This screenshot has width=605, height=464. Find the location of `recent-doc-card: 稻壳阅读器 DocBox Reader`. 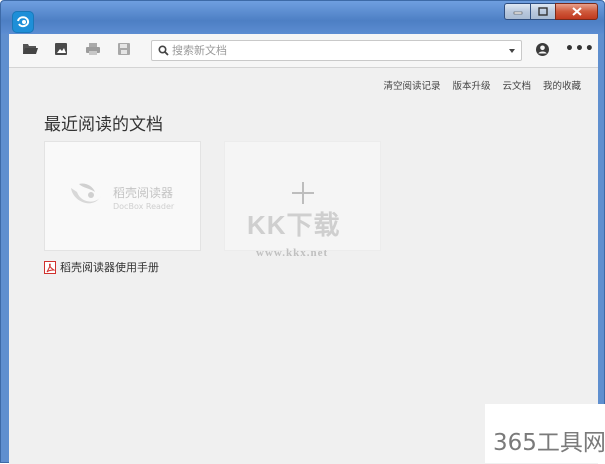

recent-doc-card: 稻壳阅读器 DocBox Reader is located at coordinates (122, 196).